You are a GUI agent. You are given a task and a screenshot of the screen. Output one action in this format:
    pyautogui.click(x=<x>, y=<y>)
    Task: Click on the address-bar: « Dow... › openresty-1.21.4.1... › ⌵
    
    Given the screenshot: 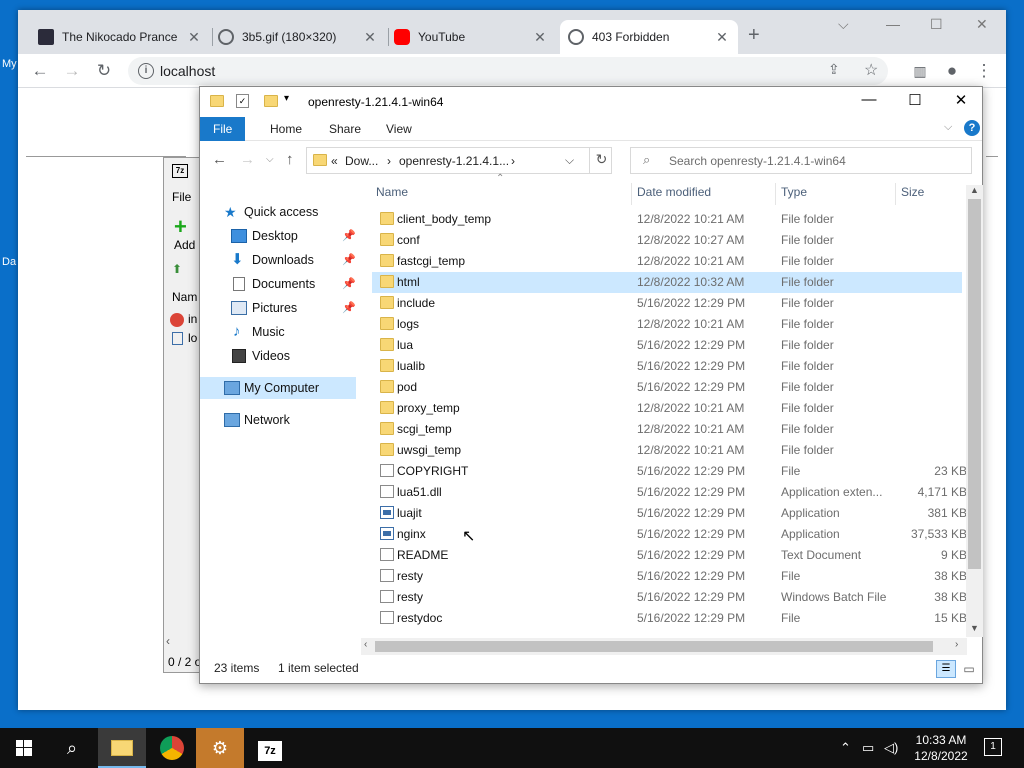 What is the action you would take?
    pyautogui.click(x=459, y=160)
    